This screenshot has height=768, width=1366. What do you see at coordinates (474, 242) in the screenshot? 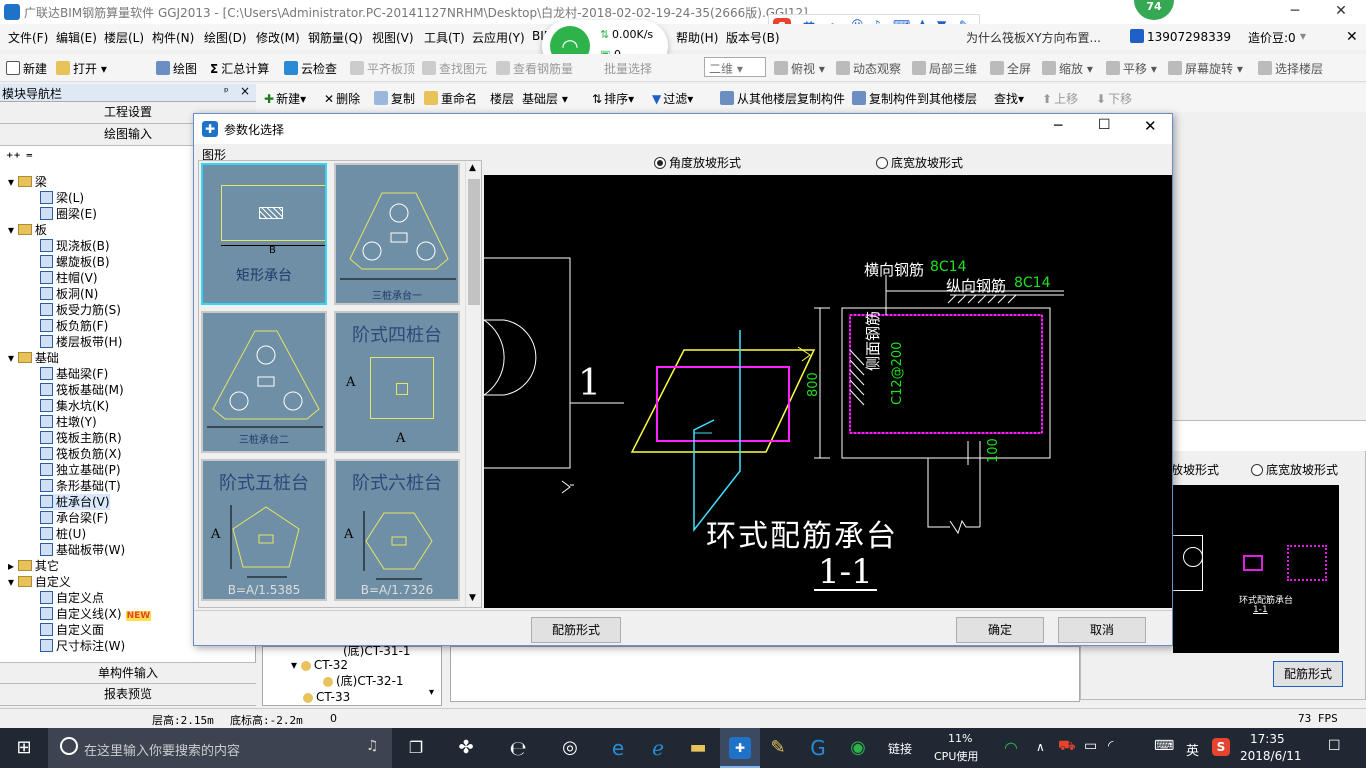
I see `scroll-thumb` at bounding box center [474, 242].